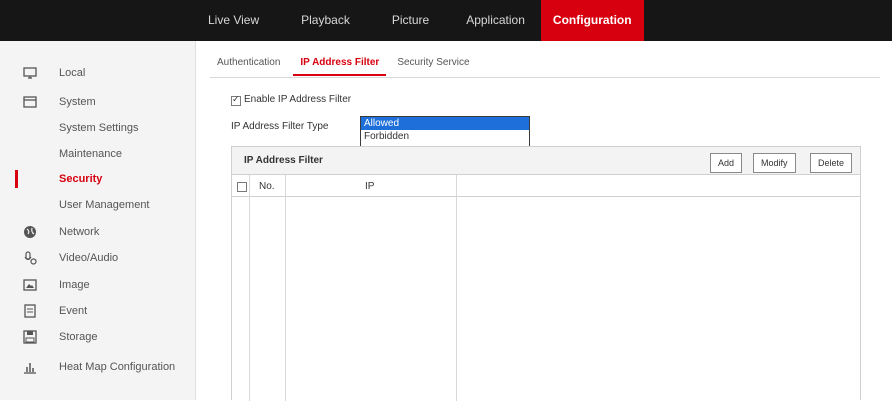  I want to click on event-icon, so click(30, 311).